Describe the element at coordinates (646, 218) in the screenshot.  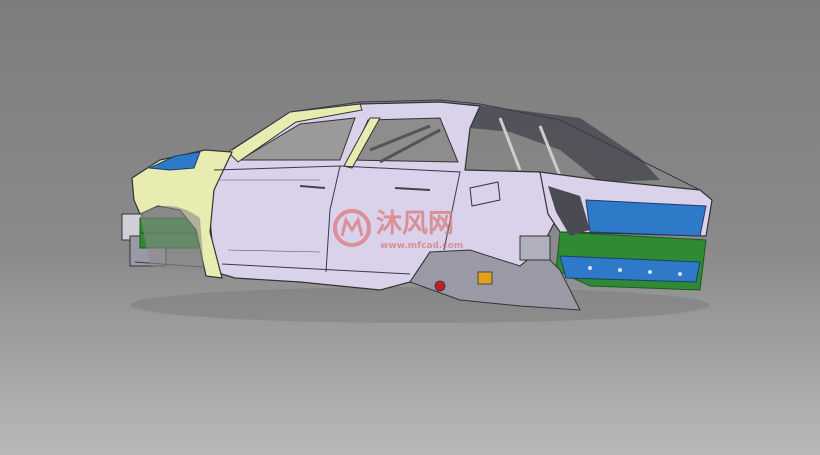
I see `rear-panel-blue` at that location.